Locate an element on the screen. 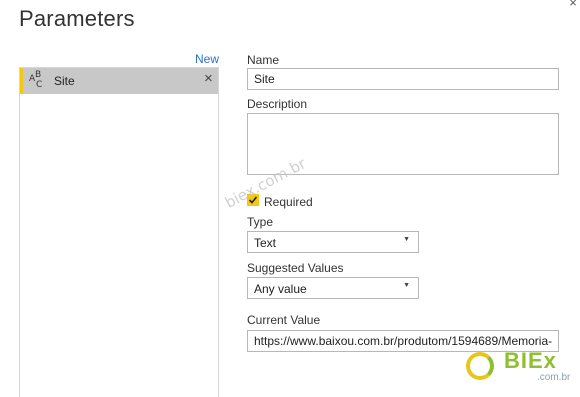  close-icon: × is located at coordinates (573, 5).